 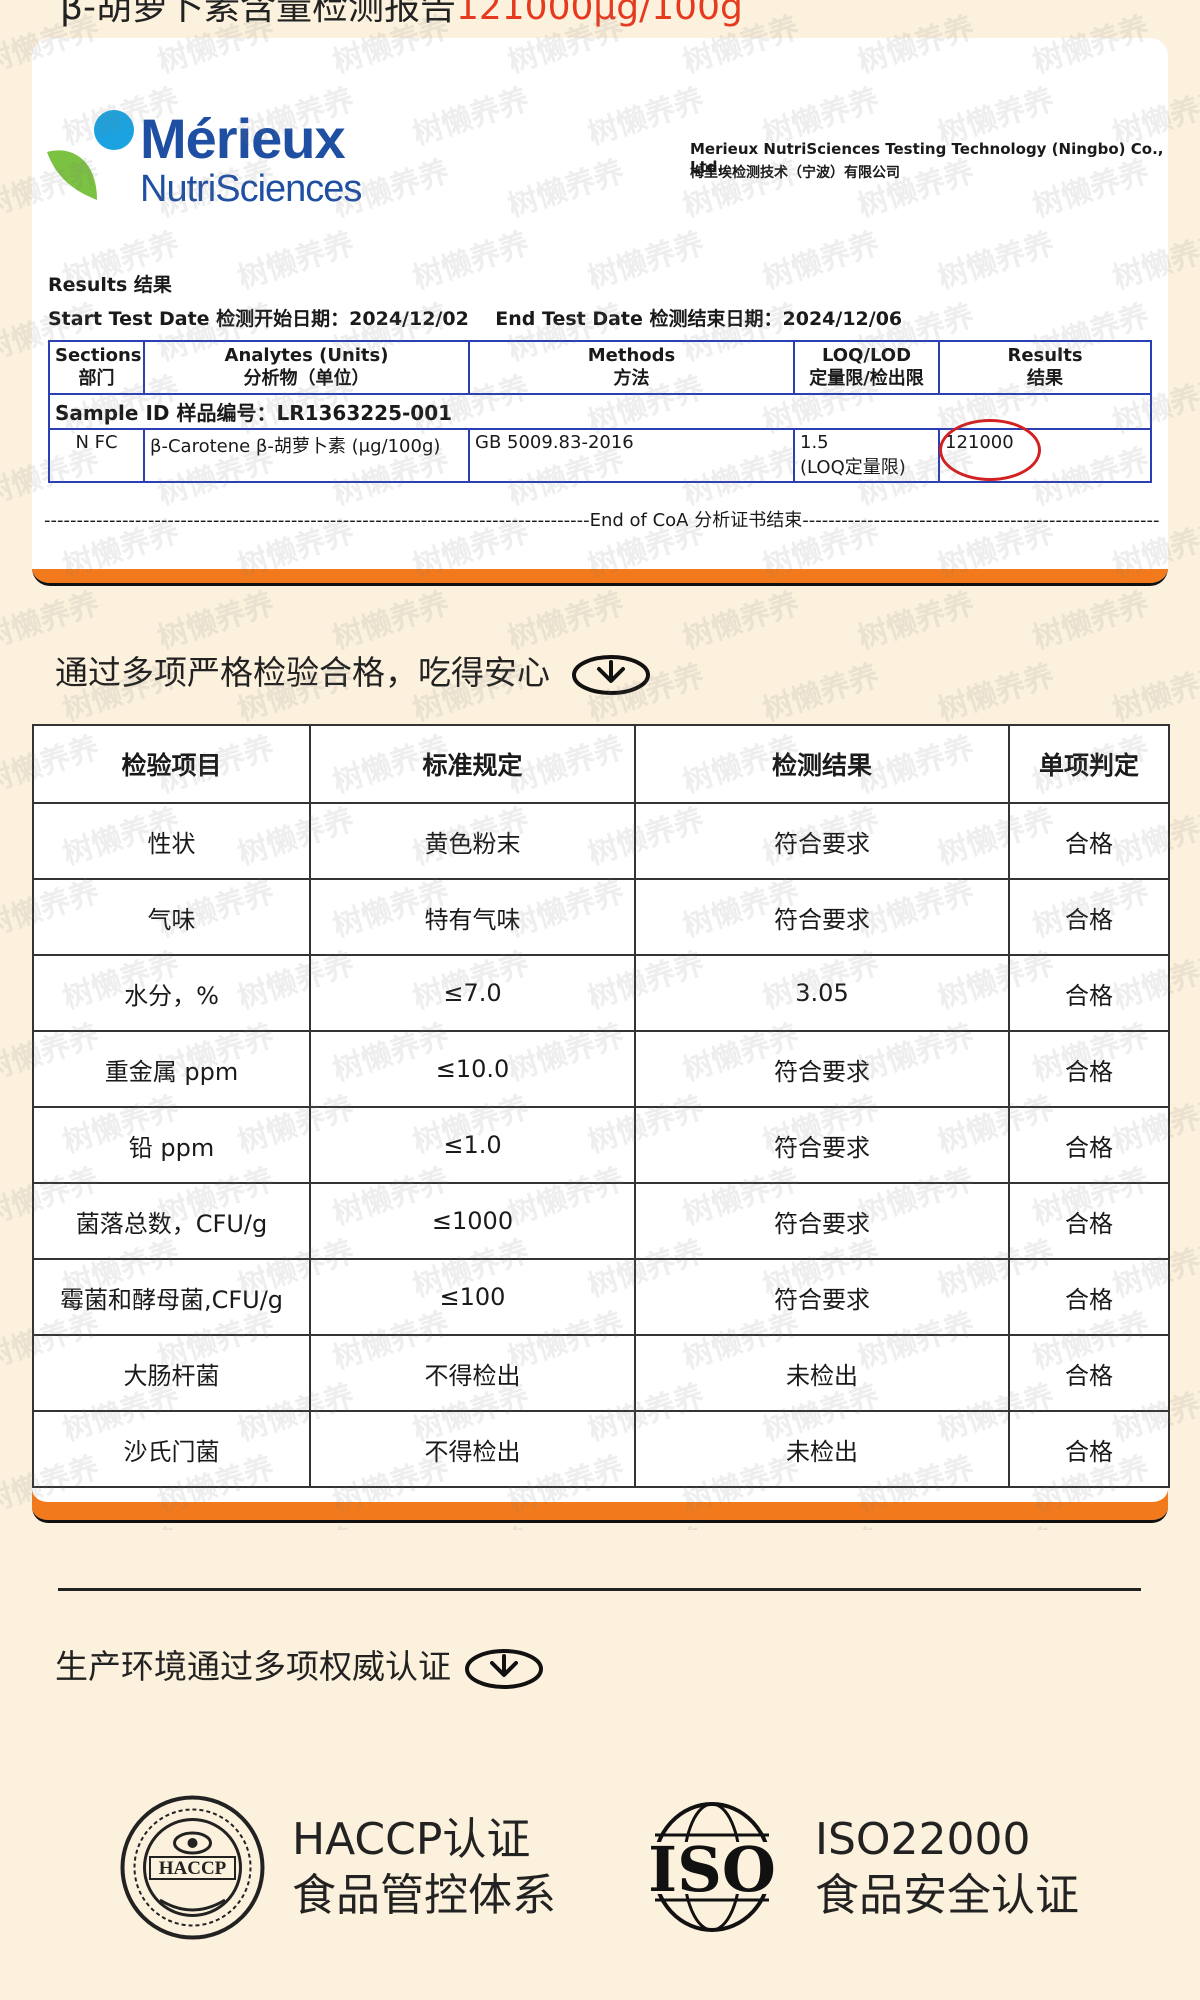 What do you see at coordinates (472, 993) in the screenshot?
I see `cell-standard: ≤7.0` at bounding box center [472, 993].